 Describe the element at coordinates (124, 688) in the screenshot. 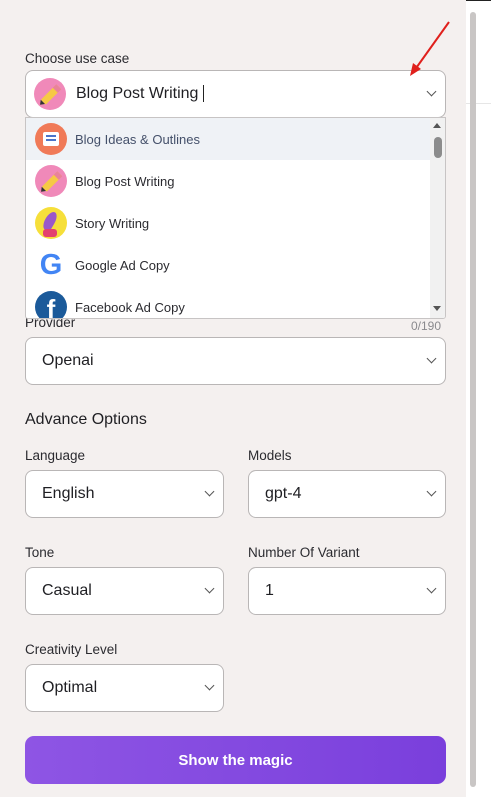

I see `creativity-select: Optimal` at that location.